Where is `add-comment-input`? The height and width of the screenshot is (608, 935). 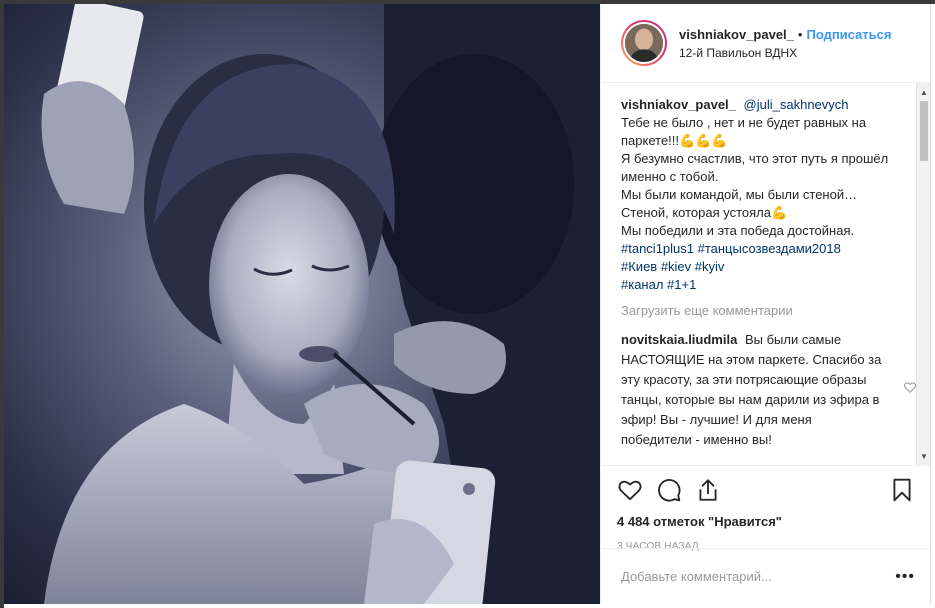 add-comment-input is located at coordinates (758, 576).